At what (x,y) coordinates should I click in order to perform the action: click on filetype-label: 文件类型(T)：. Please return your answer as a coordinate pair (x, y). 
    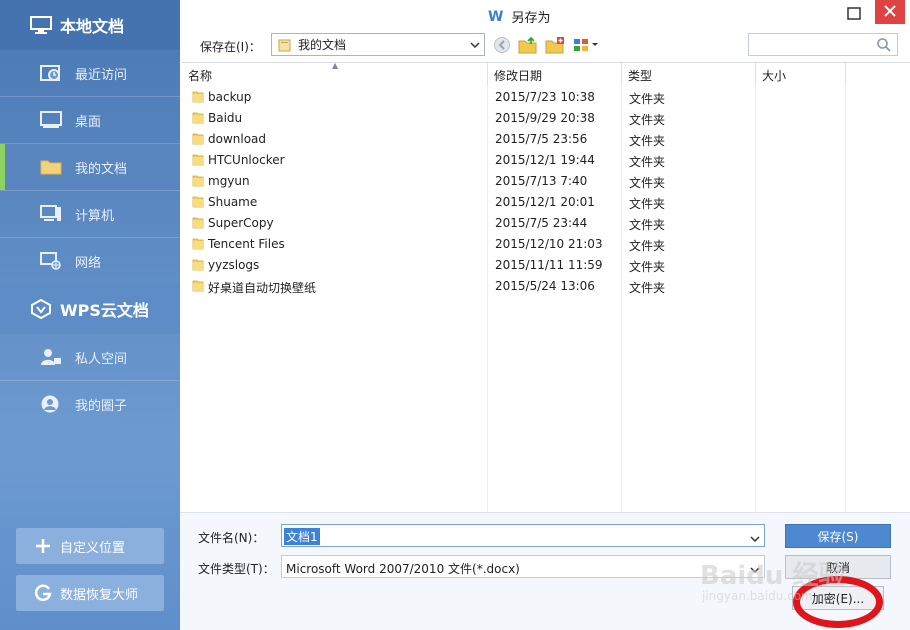
    Looking at the image, I should click on (236, 569).